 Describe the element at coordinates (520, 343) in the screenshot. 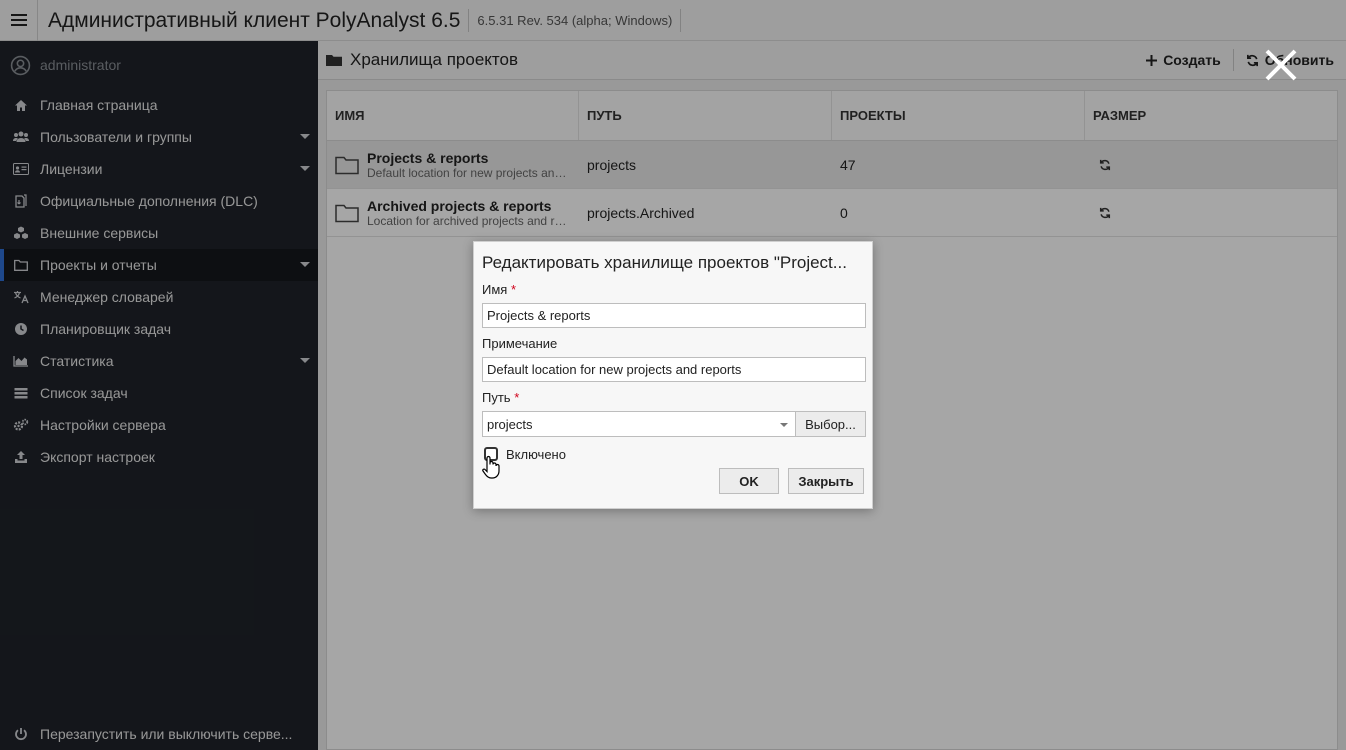

I see `note-field-label: Примечание` at that location.